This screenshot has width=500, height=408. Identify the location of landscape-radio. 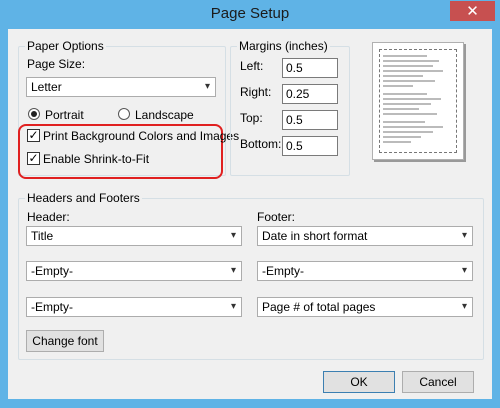
(124, 114).